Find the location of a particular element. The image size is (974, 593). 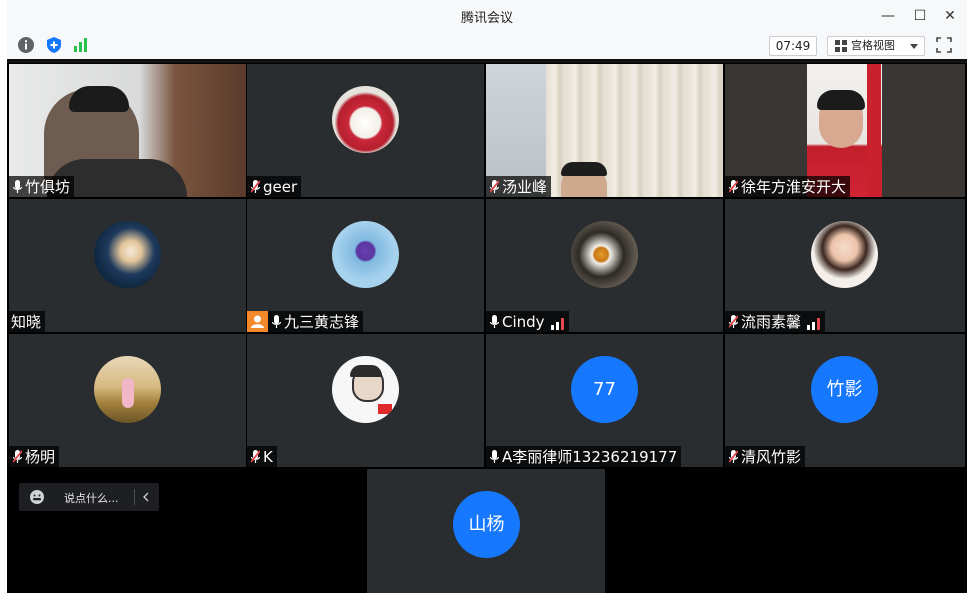

video-tile: 九三黄志锋 is located at coordinates (365, 265).